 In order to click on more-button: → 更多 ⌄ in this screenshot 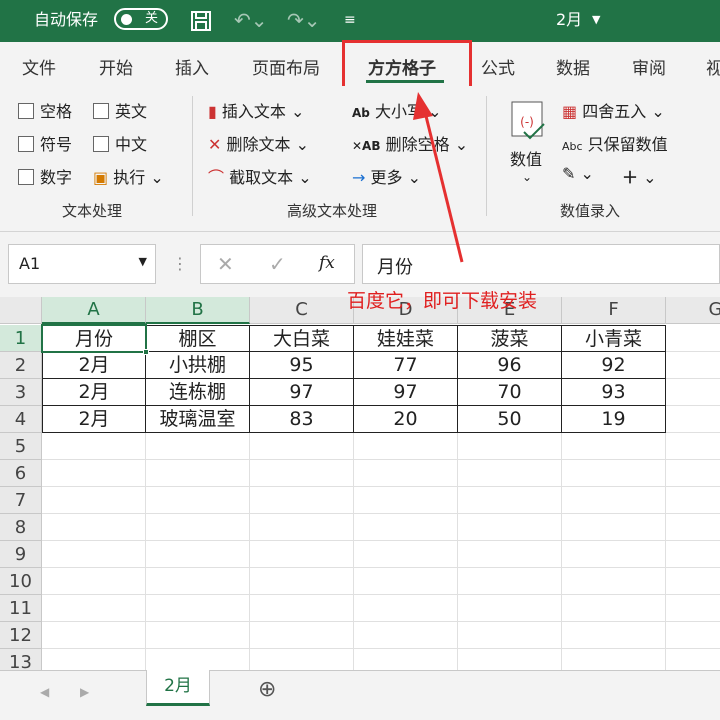, I will do `click(386, 176)`.